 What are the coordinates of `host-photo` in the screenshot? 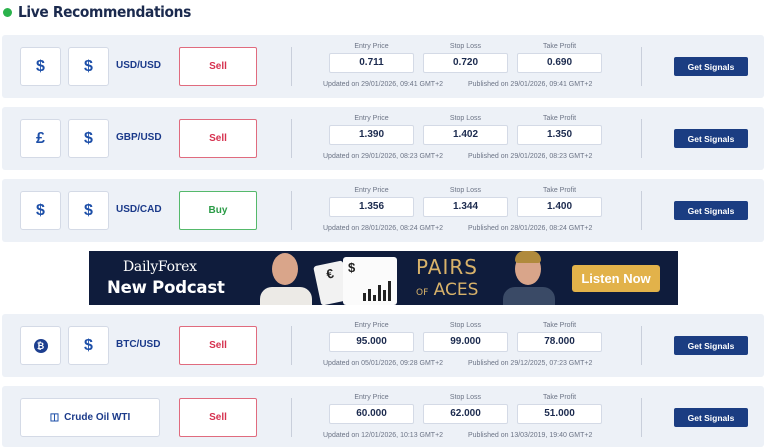 It's located at (286, 278).